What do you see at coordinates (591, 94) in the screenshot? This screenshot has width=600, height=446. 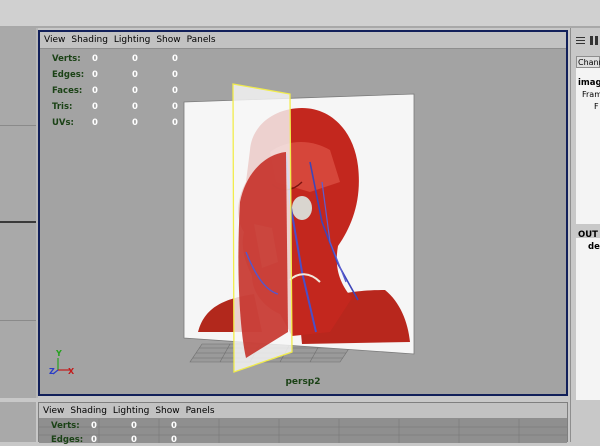 I see `attr-frame-label: Fram` at bounding box center [591, 94].